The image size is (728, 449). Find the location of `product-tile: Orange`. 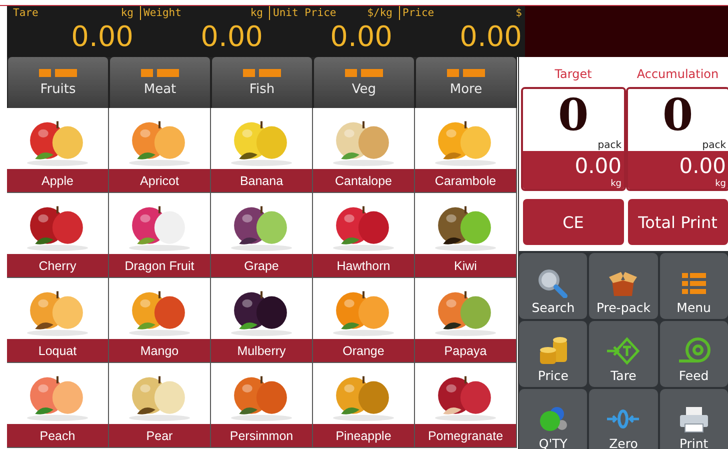

product-tile: Orange is located at coordinates (364, 320).